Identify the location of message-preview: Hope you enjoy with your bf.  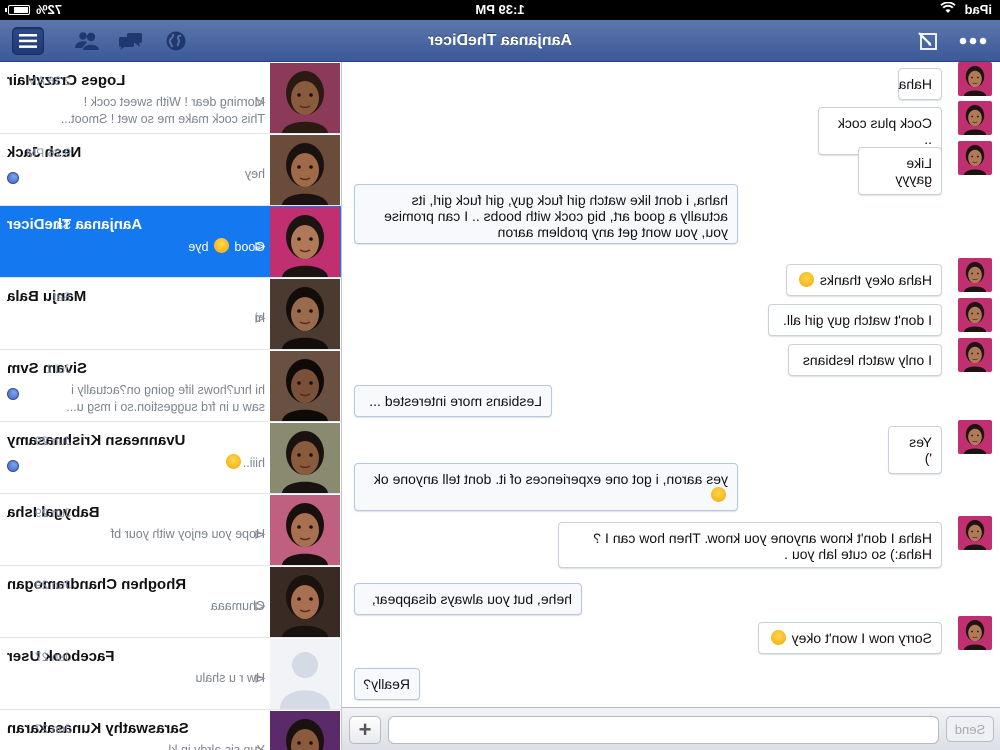
(187, 534).